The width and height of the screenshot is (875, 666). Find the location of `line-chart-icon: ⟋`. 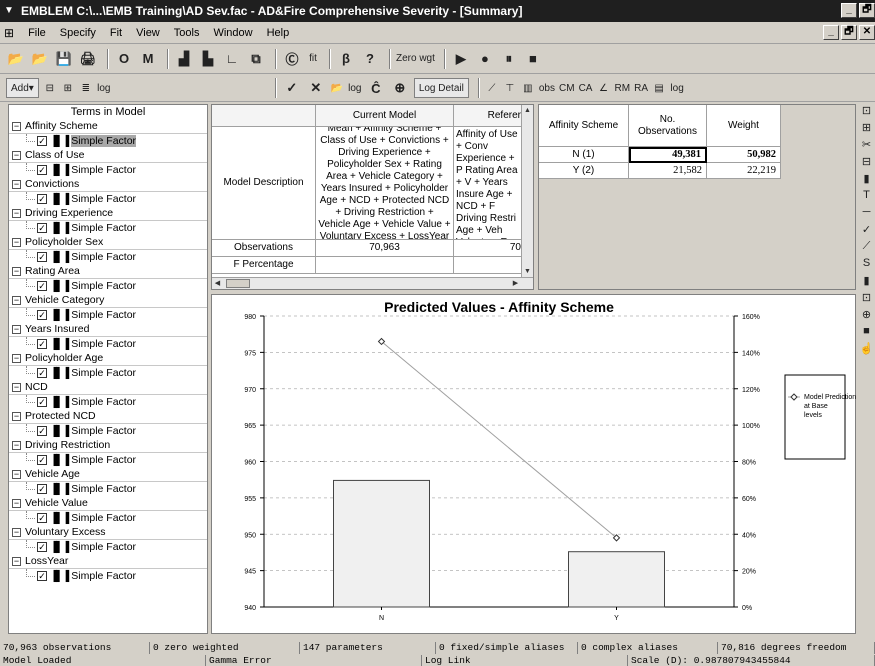

line-chart-icon: ⟋ is located at coordinates (492, 88).